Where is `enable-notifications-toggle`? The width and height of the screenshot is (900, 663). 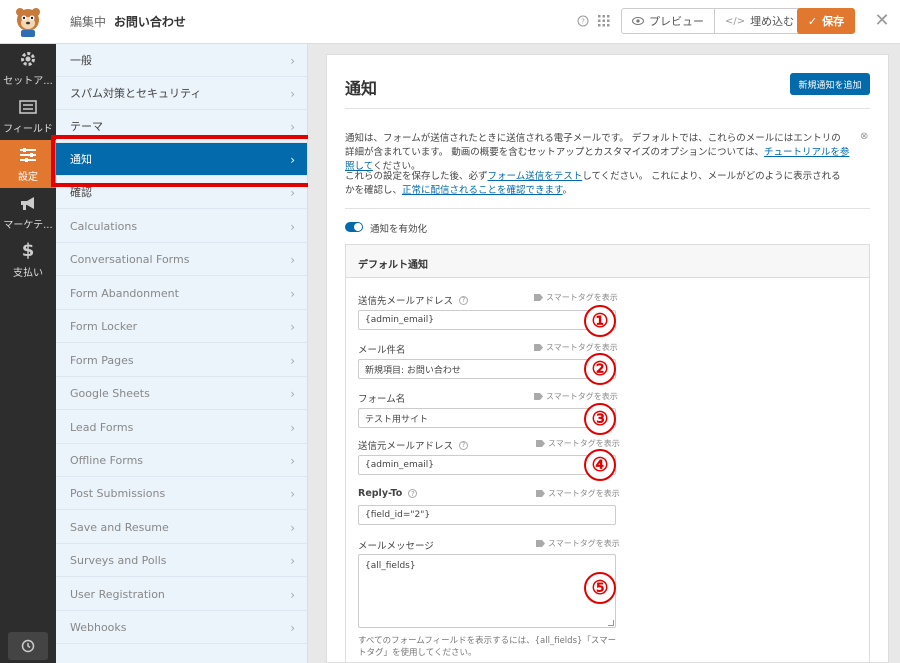
enable-notifications-toggle is located at coordinates (354, 227).